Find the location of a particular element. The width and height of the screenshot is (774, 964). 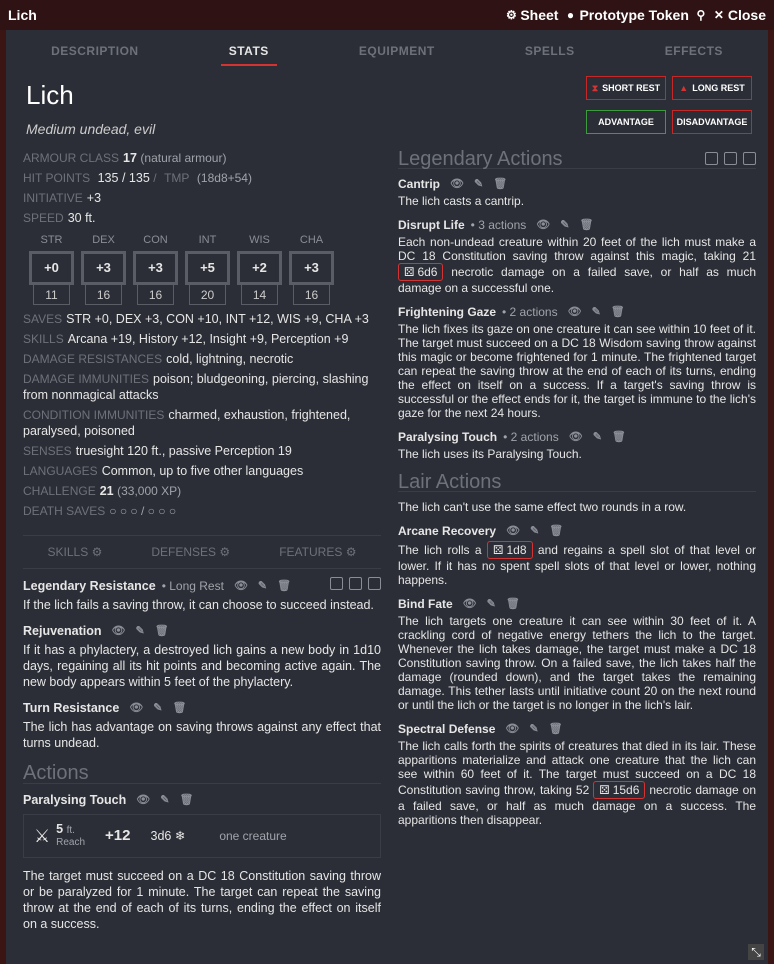

close-button: ✕ Close is located at coordinates (739, 15).